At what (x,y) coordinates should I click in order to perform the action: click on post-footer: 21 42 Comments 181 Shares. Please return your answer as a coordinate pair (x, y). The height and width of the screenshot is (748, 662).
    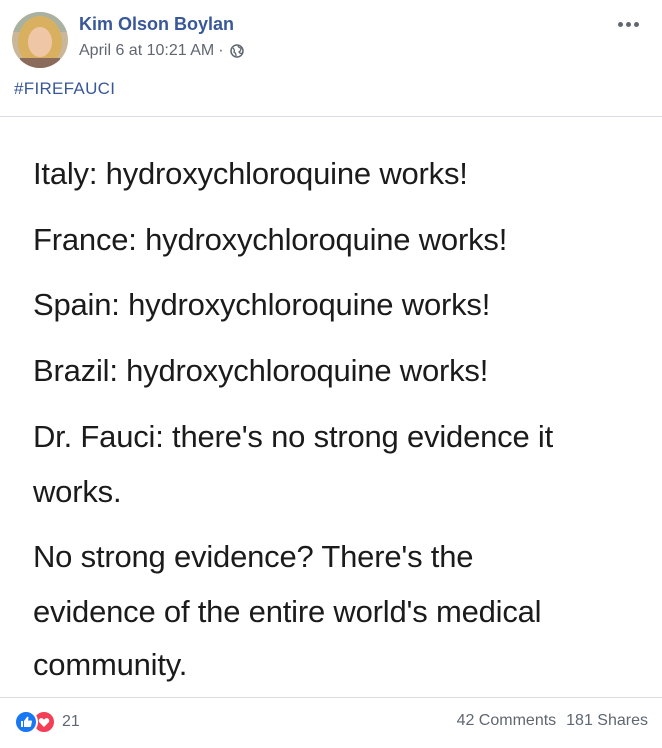
    Looking at the image, I should click on (331, 723).